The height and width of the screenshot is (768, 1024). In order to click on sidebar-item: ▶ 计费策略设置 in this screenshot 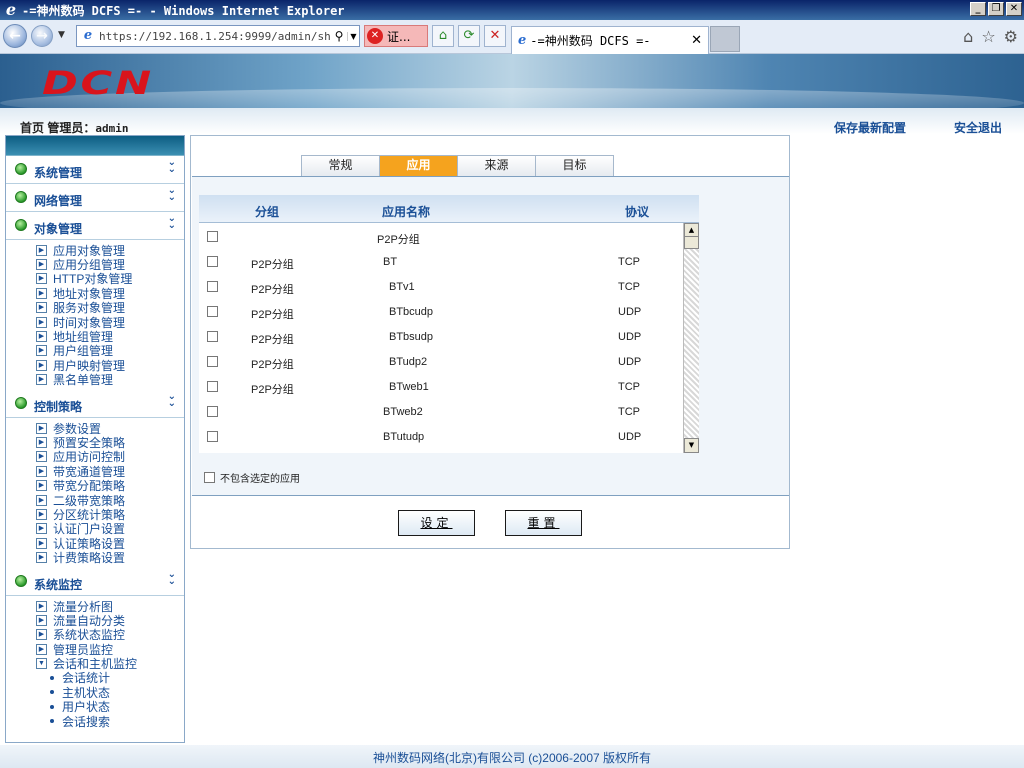, I will do `click(110, 558)`.